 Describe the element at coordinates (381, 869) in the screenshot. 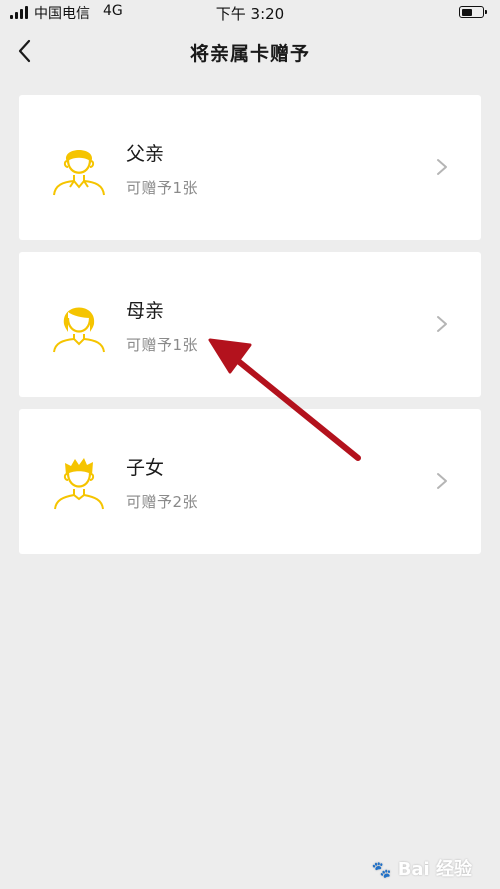

I see `paw-icon: 🐾` at that location.